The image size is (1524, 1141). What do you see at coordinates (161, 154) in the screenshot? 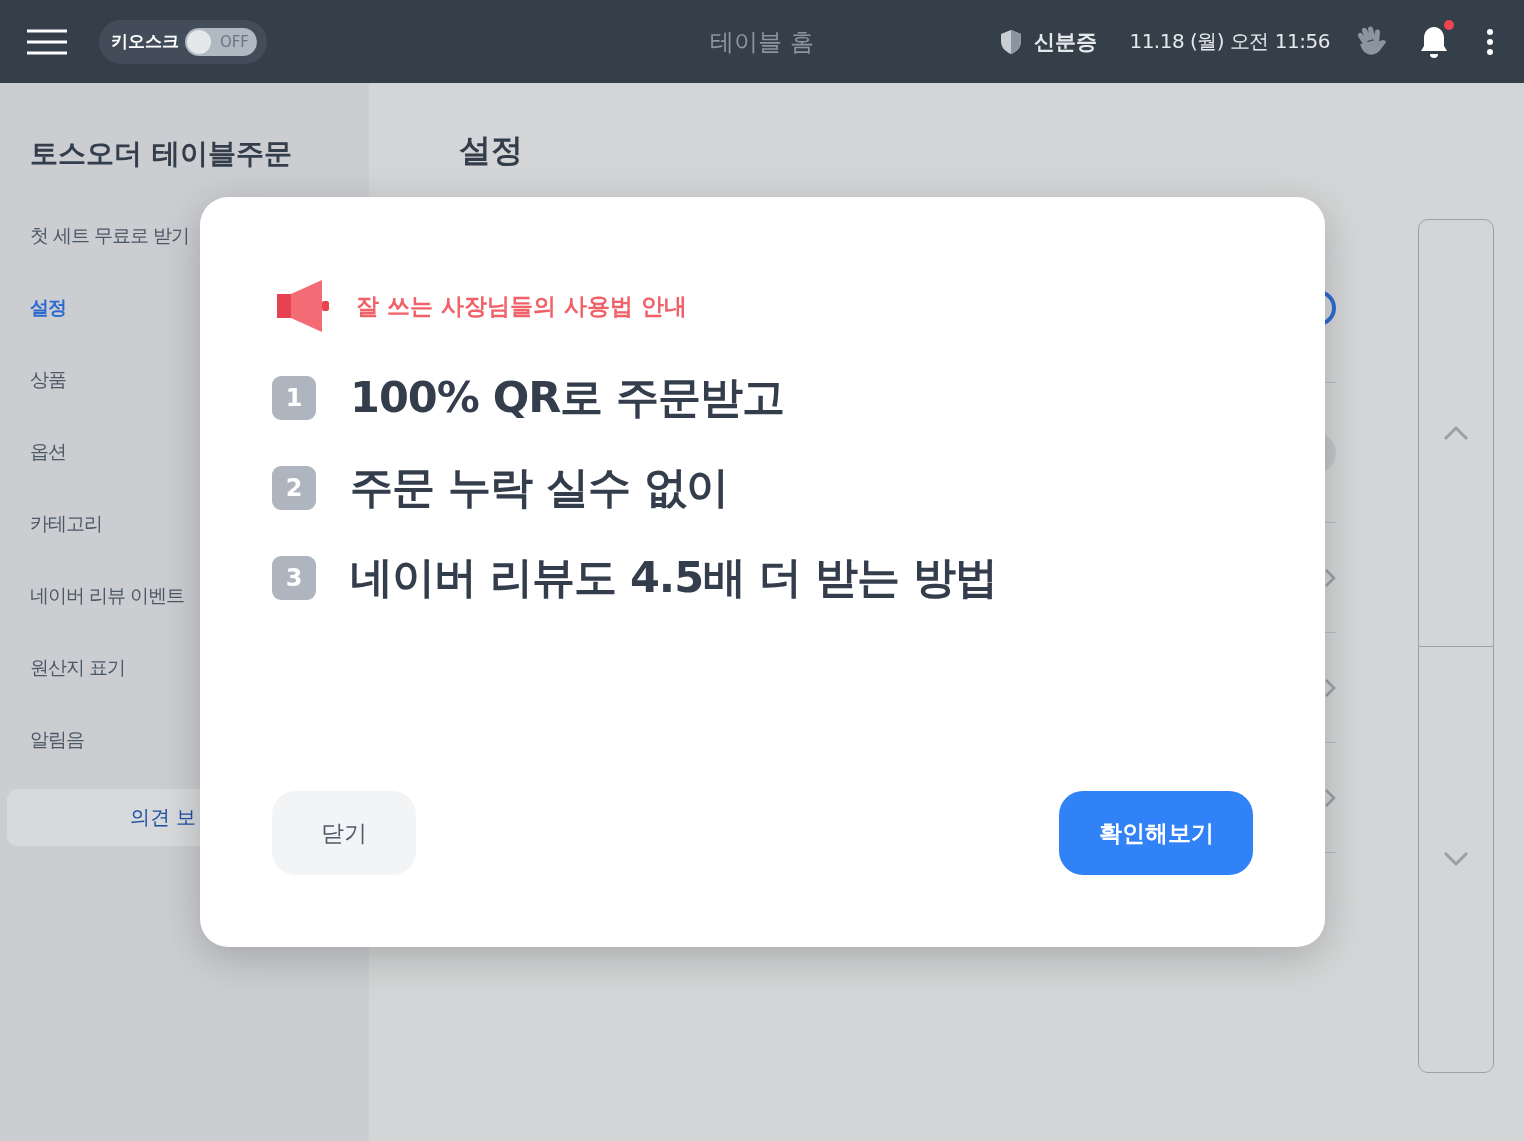
I see `sidebar-title: 토스오더 테이블주문` at bounding box center [161, 154].